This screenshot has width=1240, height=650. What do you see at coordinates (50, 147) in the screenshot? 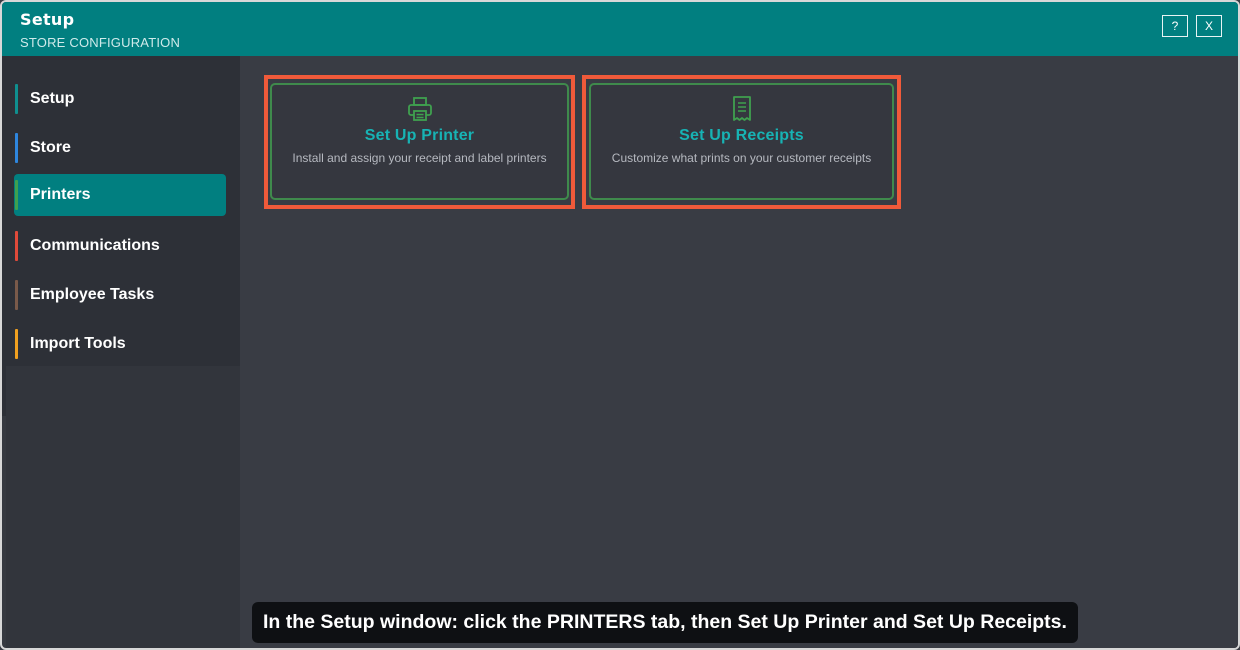
I see `sidebar-item-label: Store` at bounding box center [50, 147].